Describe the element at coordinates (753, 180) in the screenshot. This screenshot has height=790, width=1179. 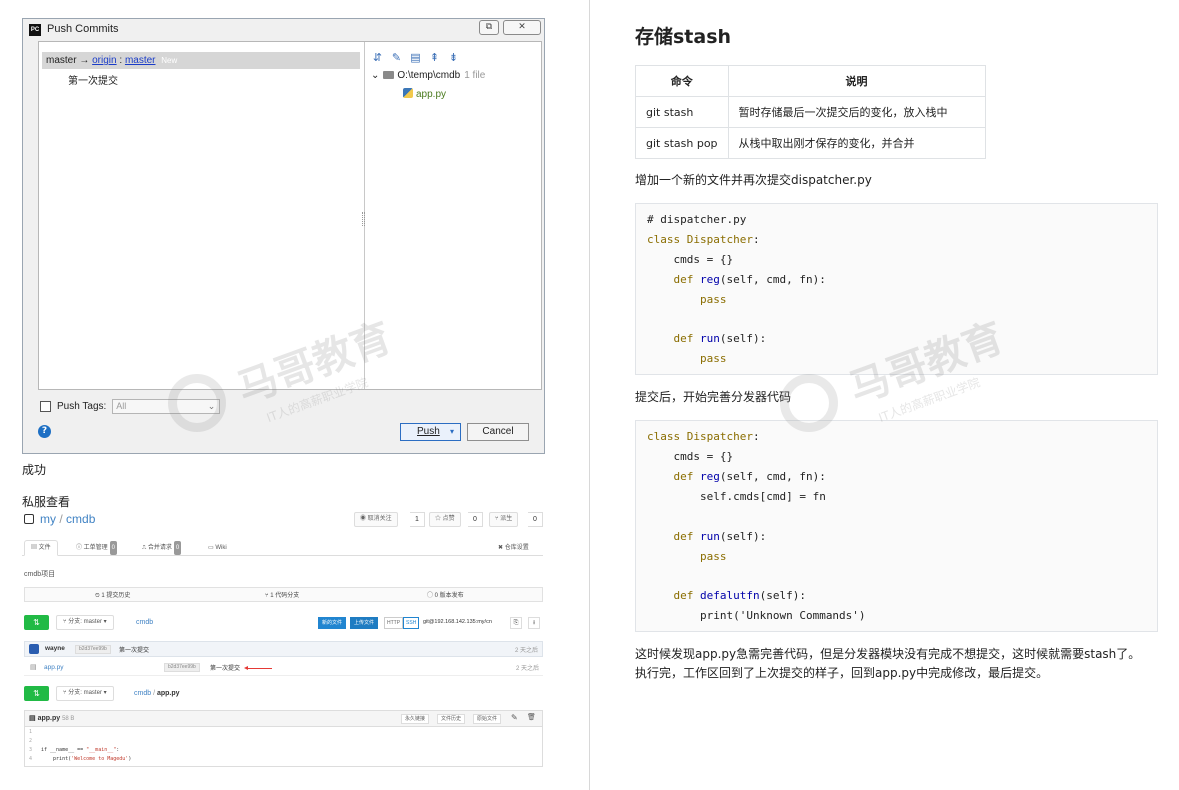
I see `paragraph: 增加一个新的文件并再次提交dispatcher.py` at that location.